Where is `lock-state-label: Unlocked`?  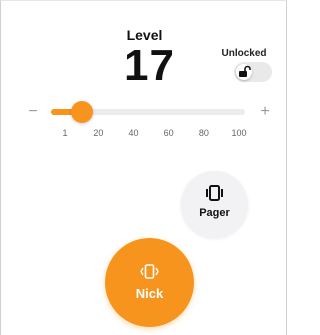
lock-state-label: Unlocked is located at coordinates (244, 53).